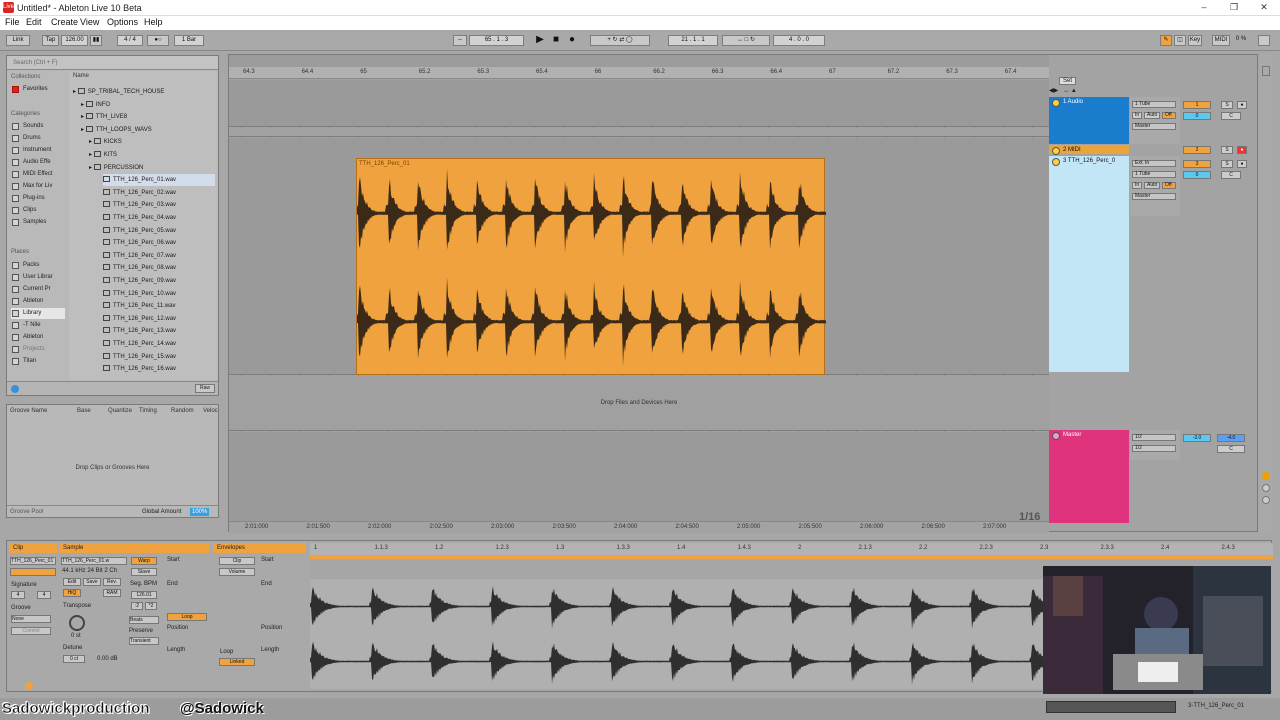  What do you see at coordinates (200, 512) in the screenshot?
I see `global-amount-field: 100%` at bounding box center [200, 512].